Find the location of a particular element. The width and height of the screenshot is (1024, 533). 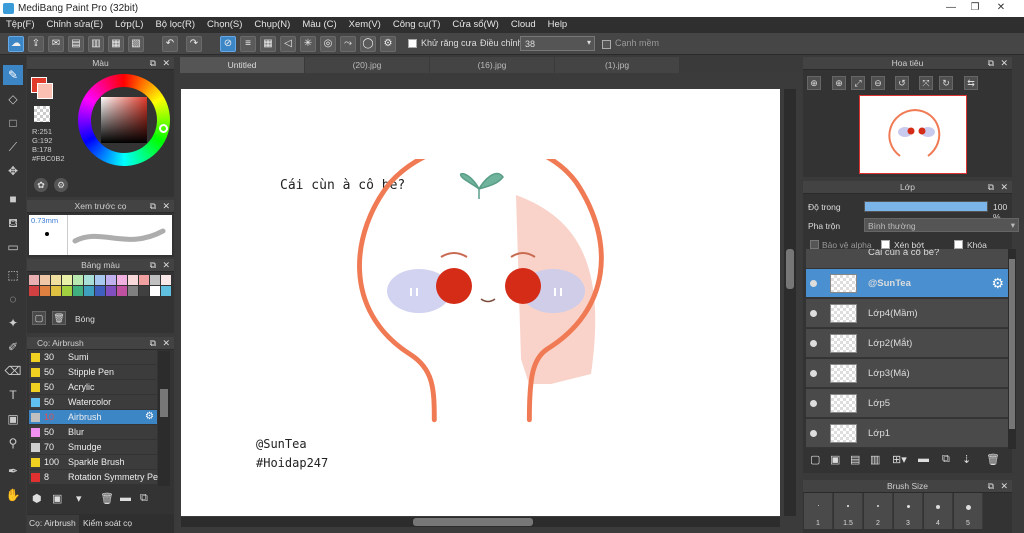

add-layer-menu-icon: ⊞▾ is located at coordinates (899, 459).